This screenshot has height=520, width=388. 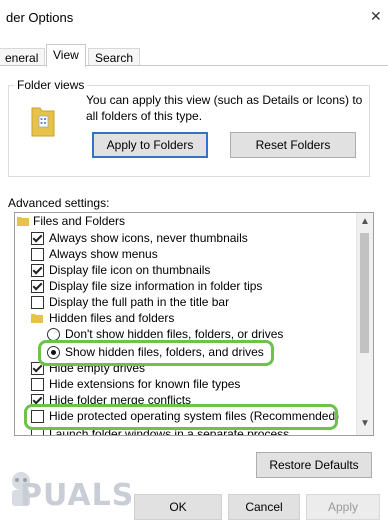 What do you see at coordinates (66, 55) in the screenshot?
I see `tab-view: View` at bounding box center [66, 55].